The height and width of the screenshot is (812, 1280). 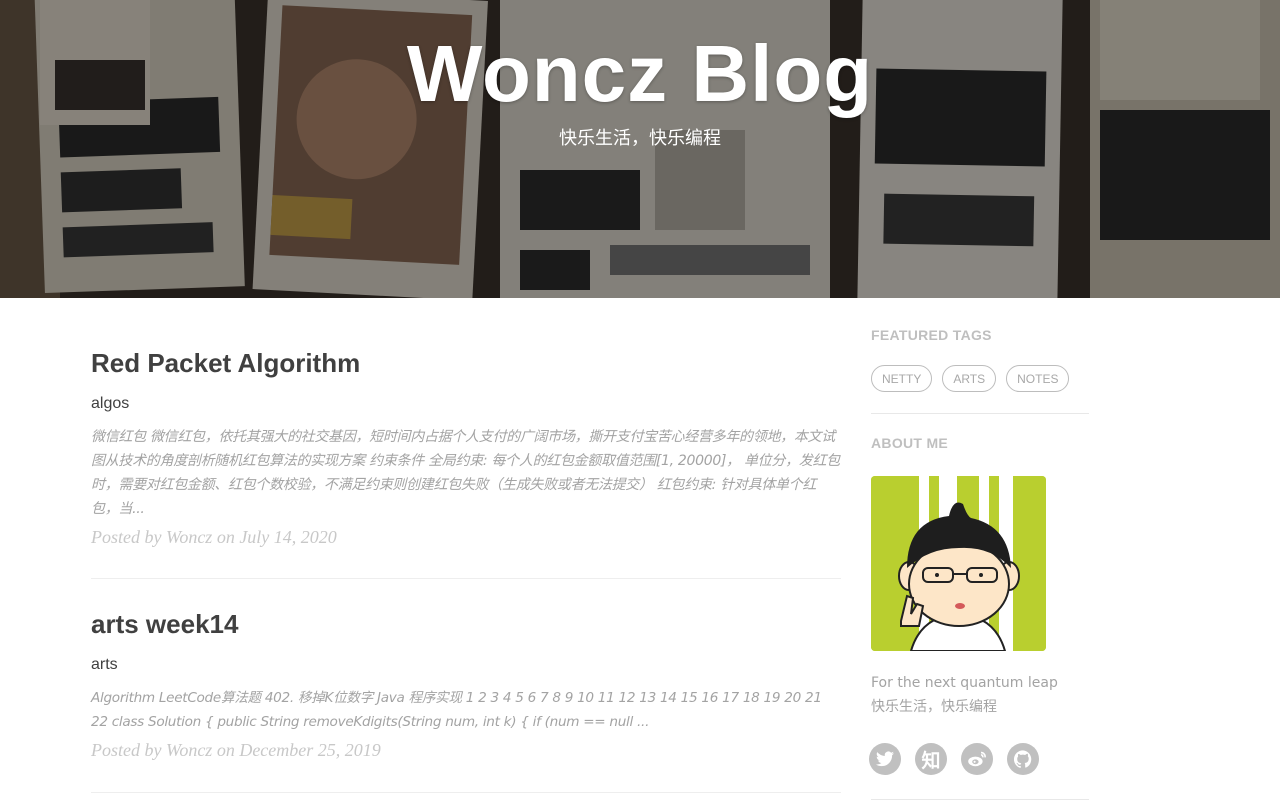 What do you see at coordinates (640, 74) in the screenshot?
I see `site-title: Woncz Blog` at bounding box center [640, 74].